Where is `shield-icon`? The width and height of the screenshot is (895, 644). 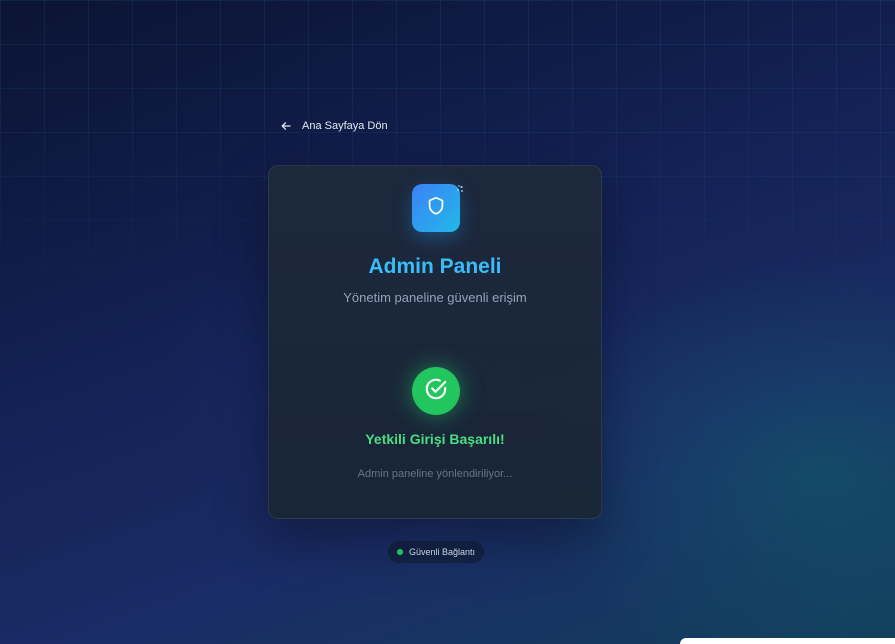 shield-icon is located at coordinates (436, 208).